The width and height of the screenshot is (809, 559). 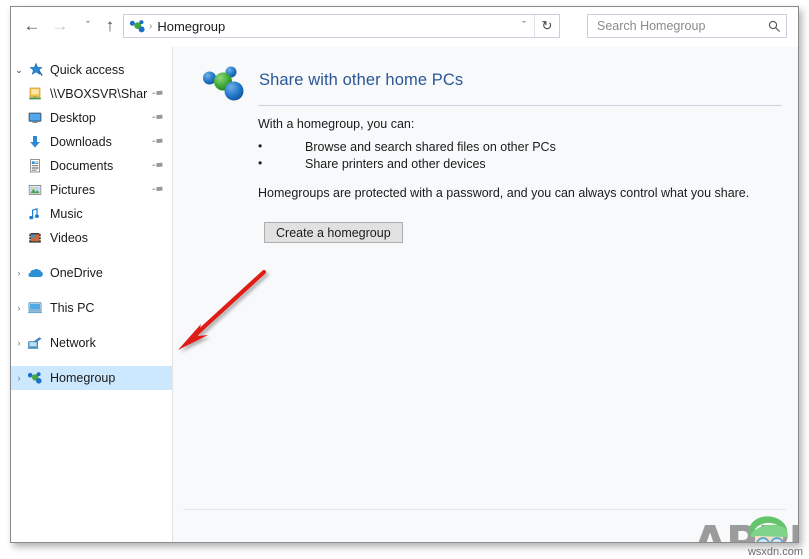 I want to click on breadcrumb: Homegroup, so click(x=191, y=26).